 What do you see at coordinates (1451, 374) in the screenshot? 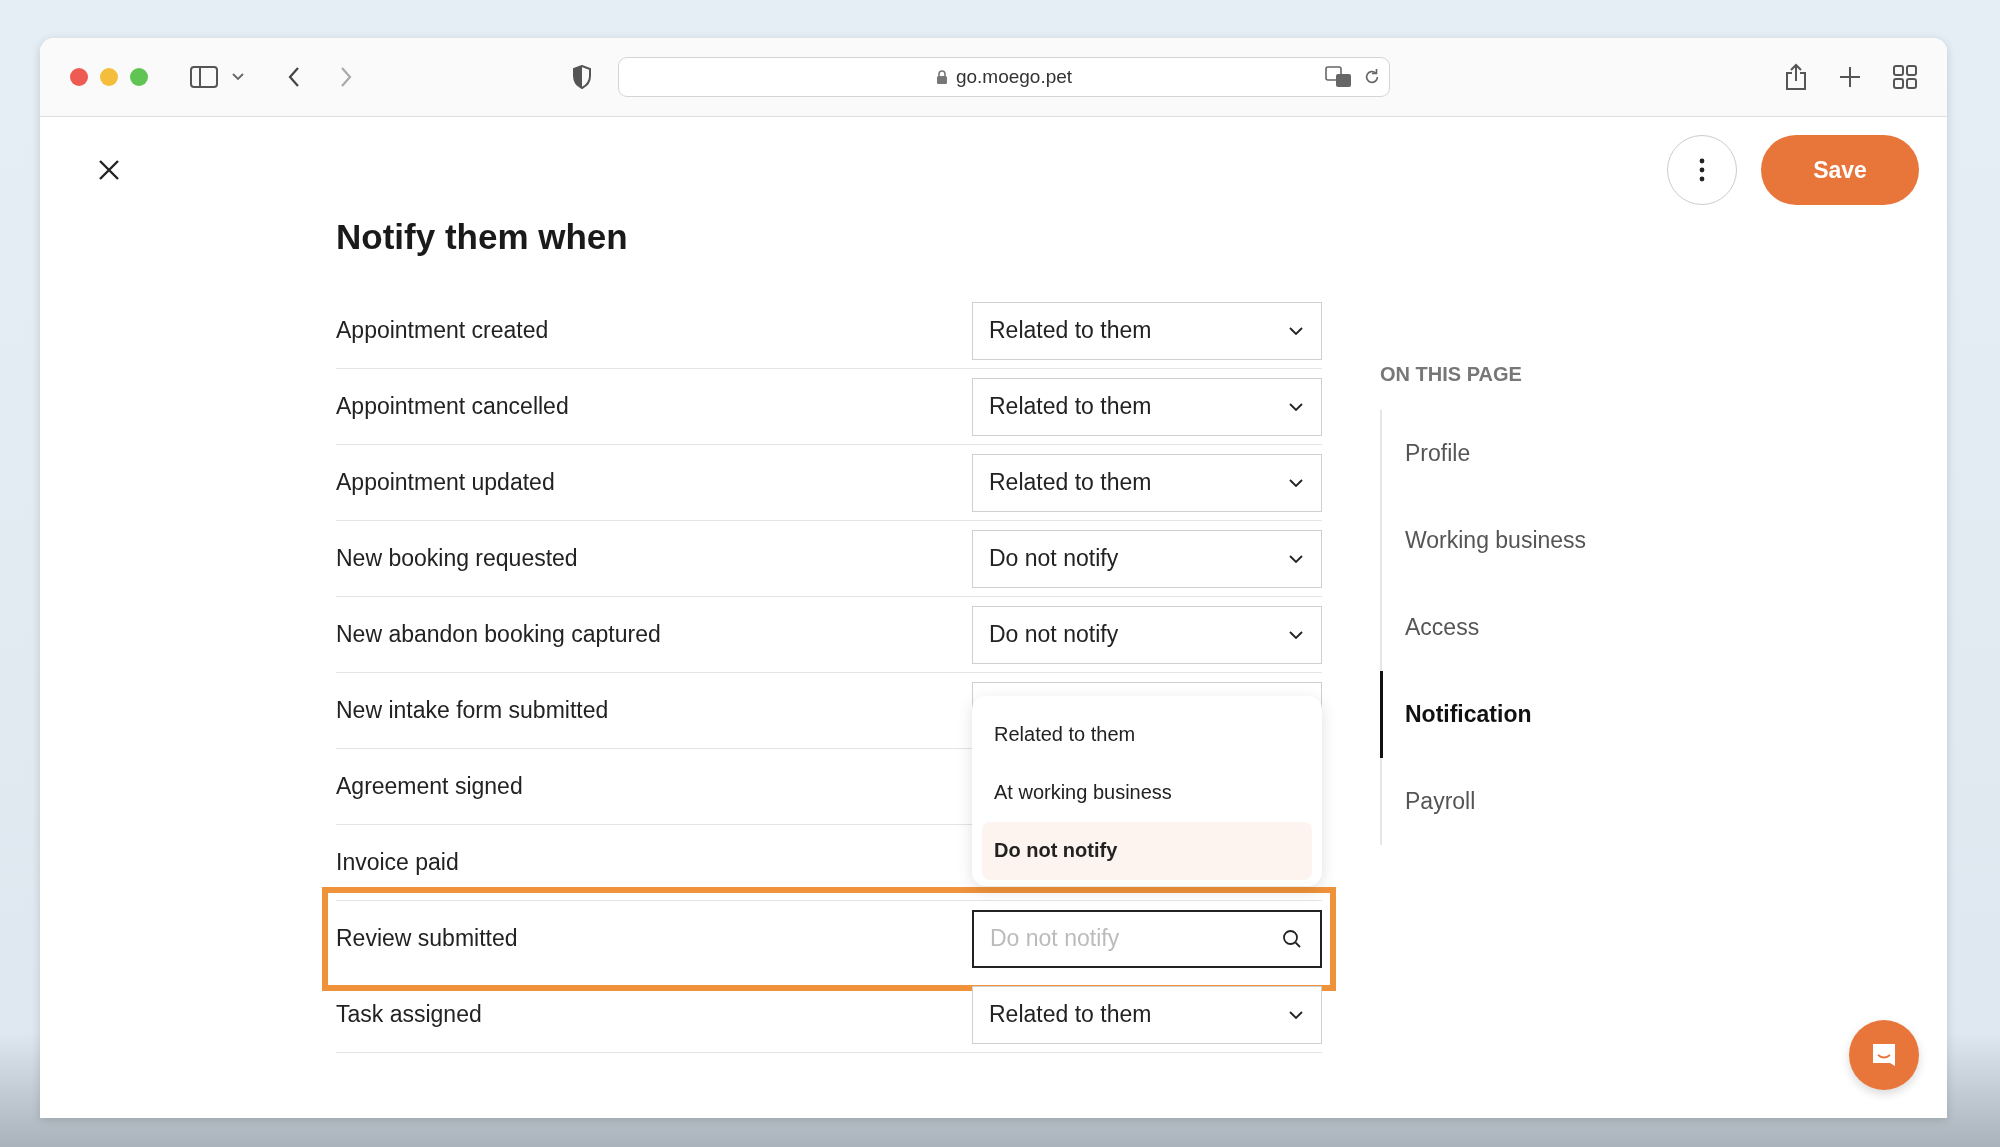
I see `toc-heading: ON THIS PAGE` at bounding box center [1451, 374].